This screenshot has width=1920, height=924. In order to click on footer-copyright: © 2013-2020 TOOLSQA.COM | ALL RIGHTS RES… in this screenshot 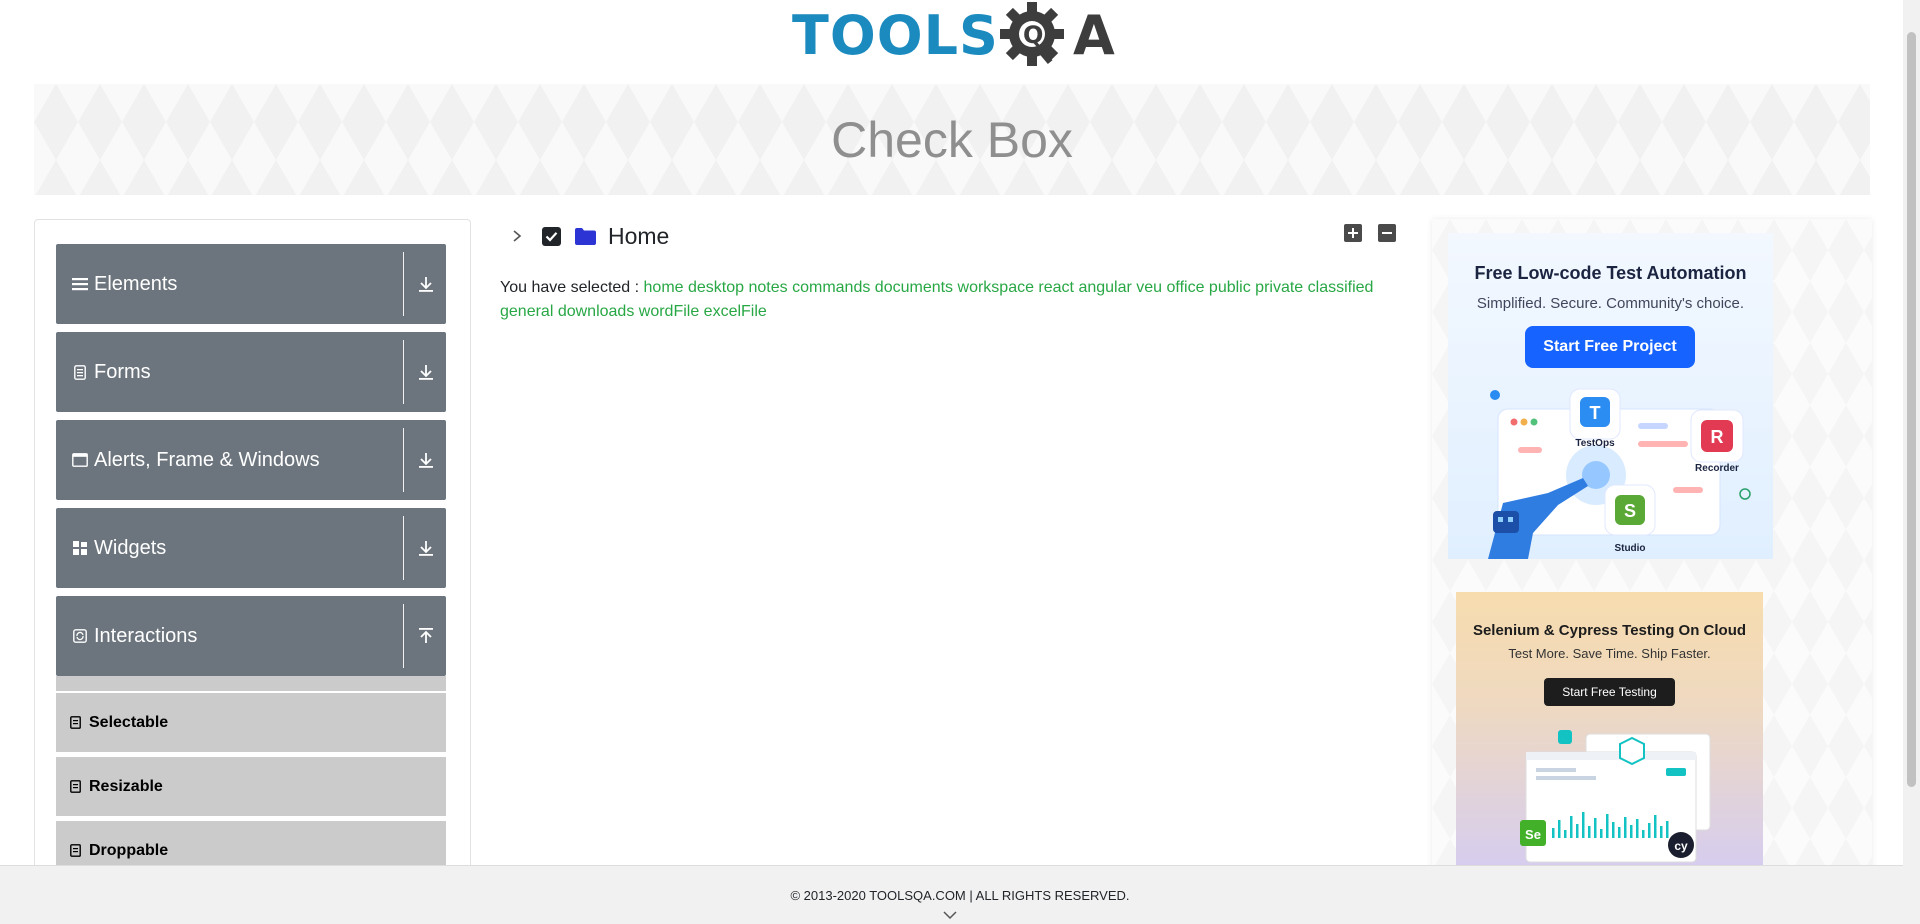, I will do `click(960, 895)`.